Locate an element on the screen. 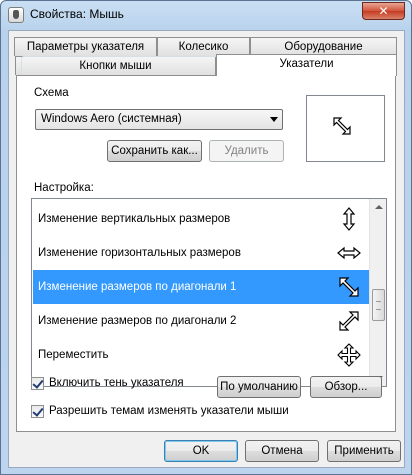 This screenshot has height=475, width=412. apply-button: Применить is located at coordinates (364, 451).